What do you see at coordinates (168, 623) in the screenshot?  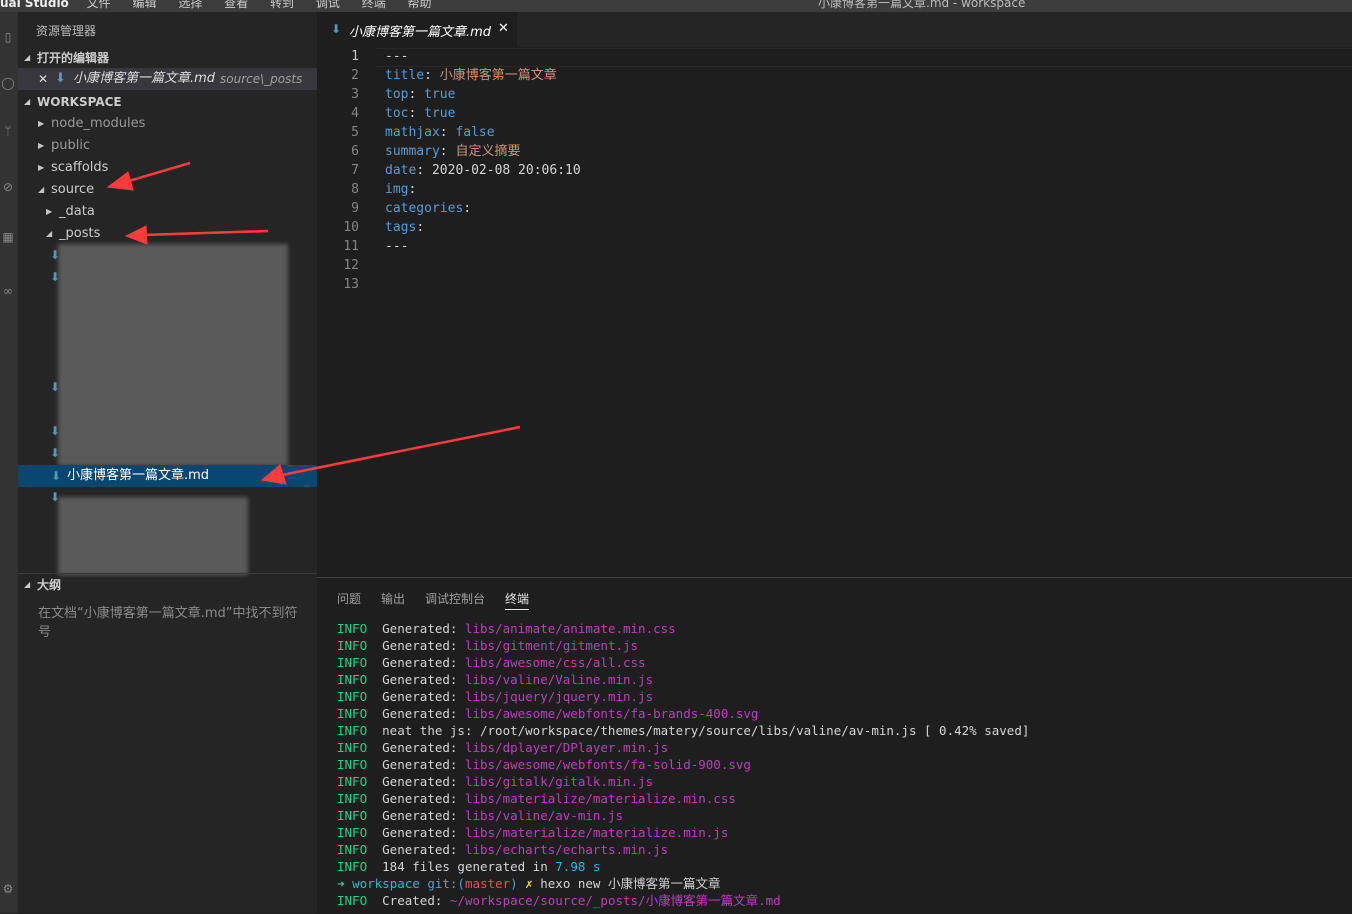 I see `outline-empty-message: 在文档“小康博客第一篇文章.md”中找不到符号` at bounding box center [168, 623].